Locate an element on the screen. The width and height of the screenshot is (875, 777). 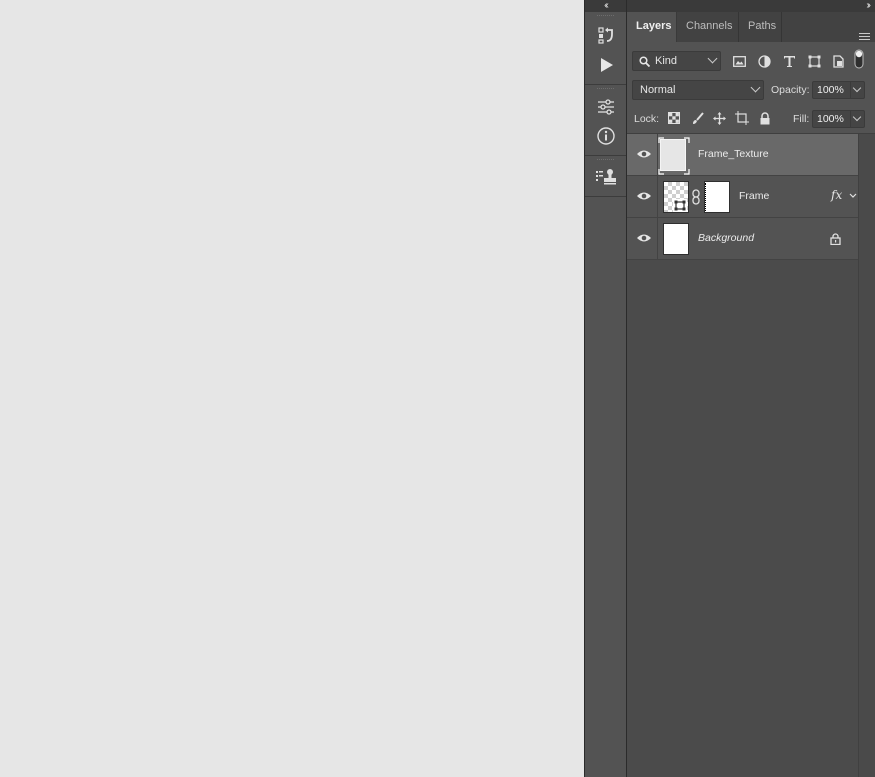
tab-channels: Channels is located at coordinates (708, 27).